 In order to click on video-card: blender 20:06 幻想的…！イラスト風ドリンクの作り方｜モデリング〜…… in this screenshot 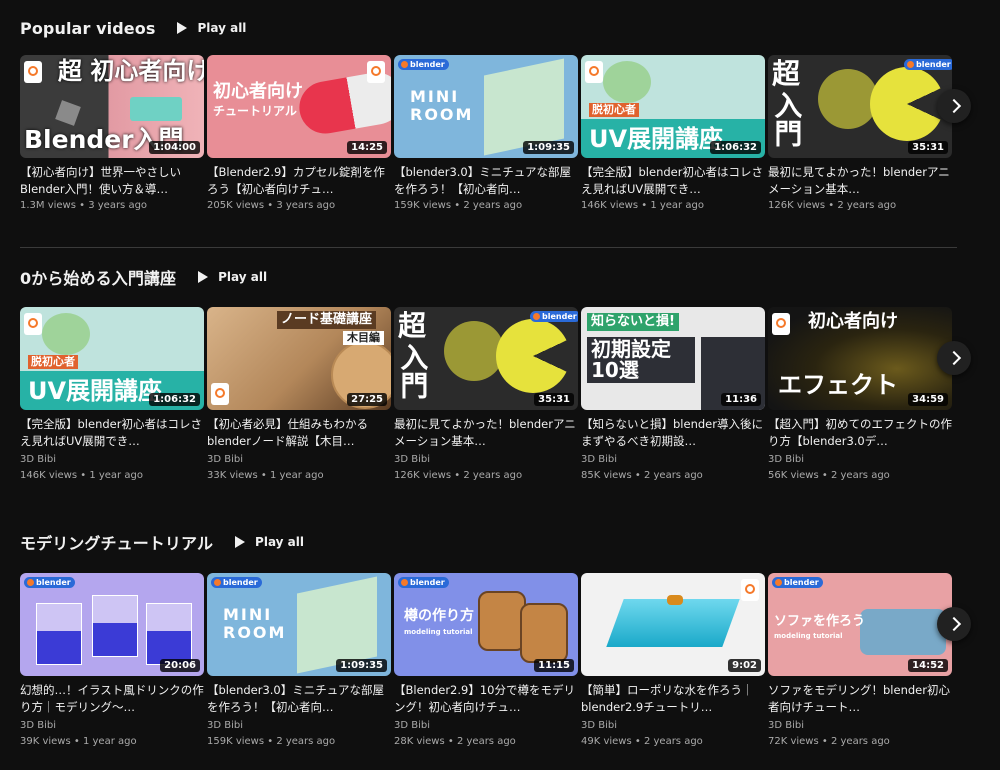, I will do `click(112, 660)`.